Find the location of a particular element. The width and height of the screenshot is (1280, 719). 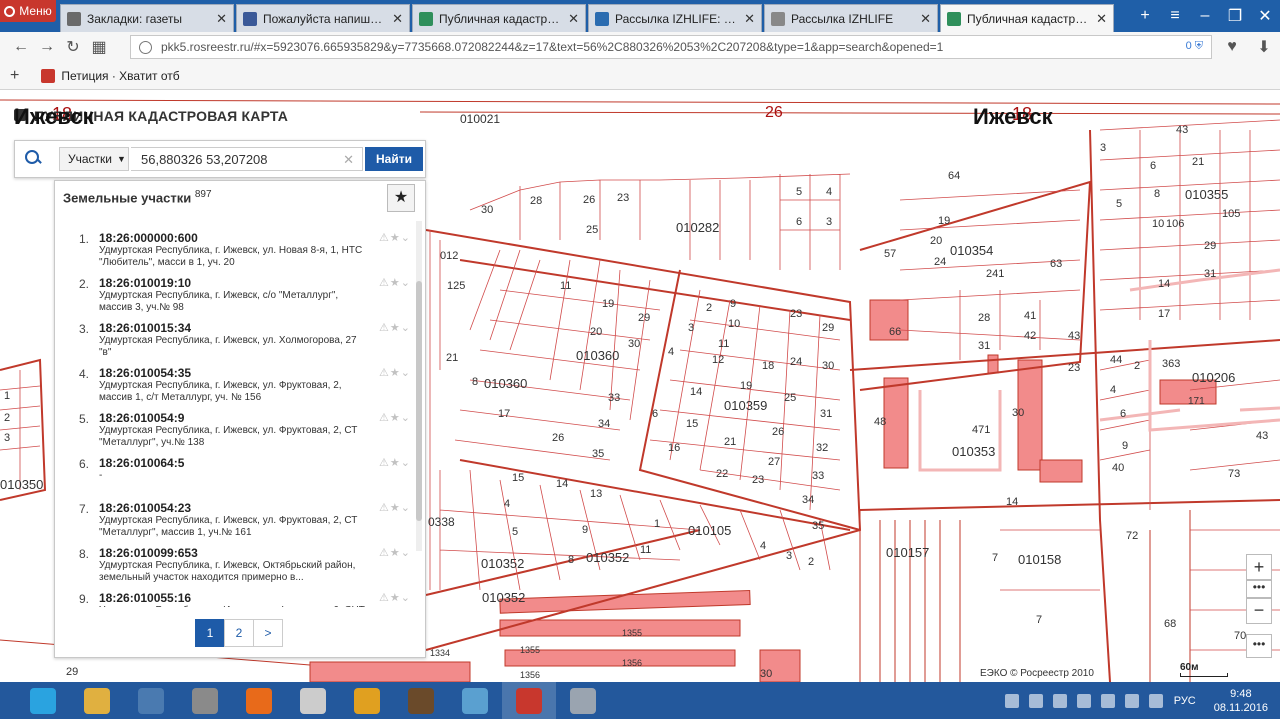

favorite-star-button: ★ is located at coordinates (401, 198).